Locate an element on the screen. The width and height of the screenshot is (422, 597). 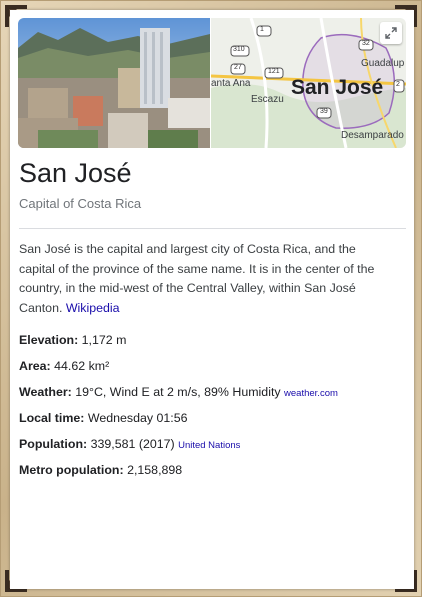
fact-value: 19°C, Wind E at 2 m/s, 89% Humidity is located at coordinates (178, 392).